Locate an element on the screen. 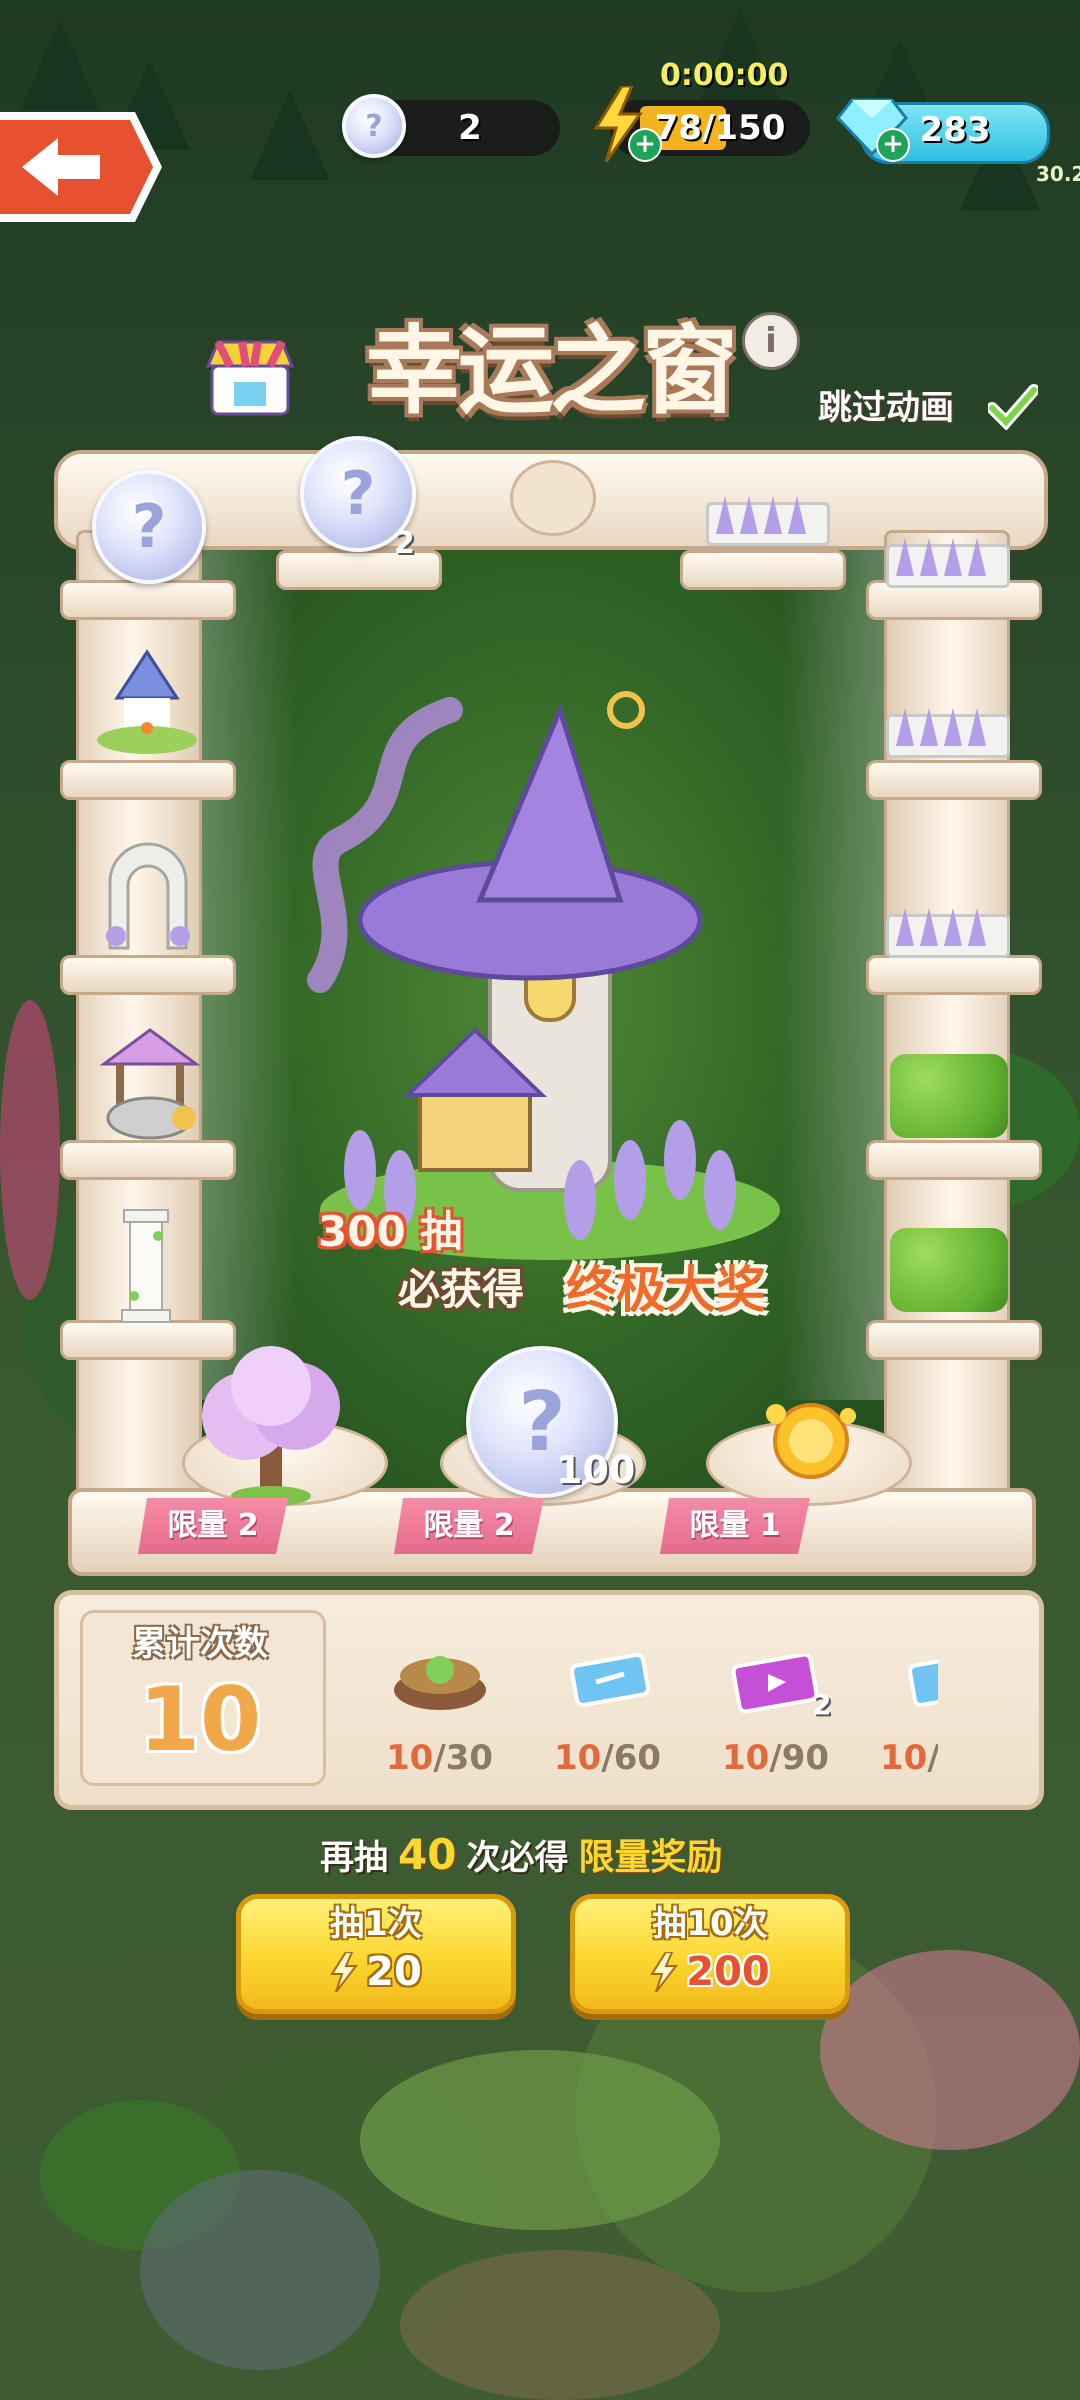 The image size is (1080, 2400). milestone-track: 10/30 10/60 2 10/90 10/ is located at coordinates (649, 1705).